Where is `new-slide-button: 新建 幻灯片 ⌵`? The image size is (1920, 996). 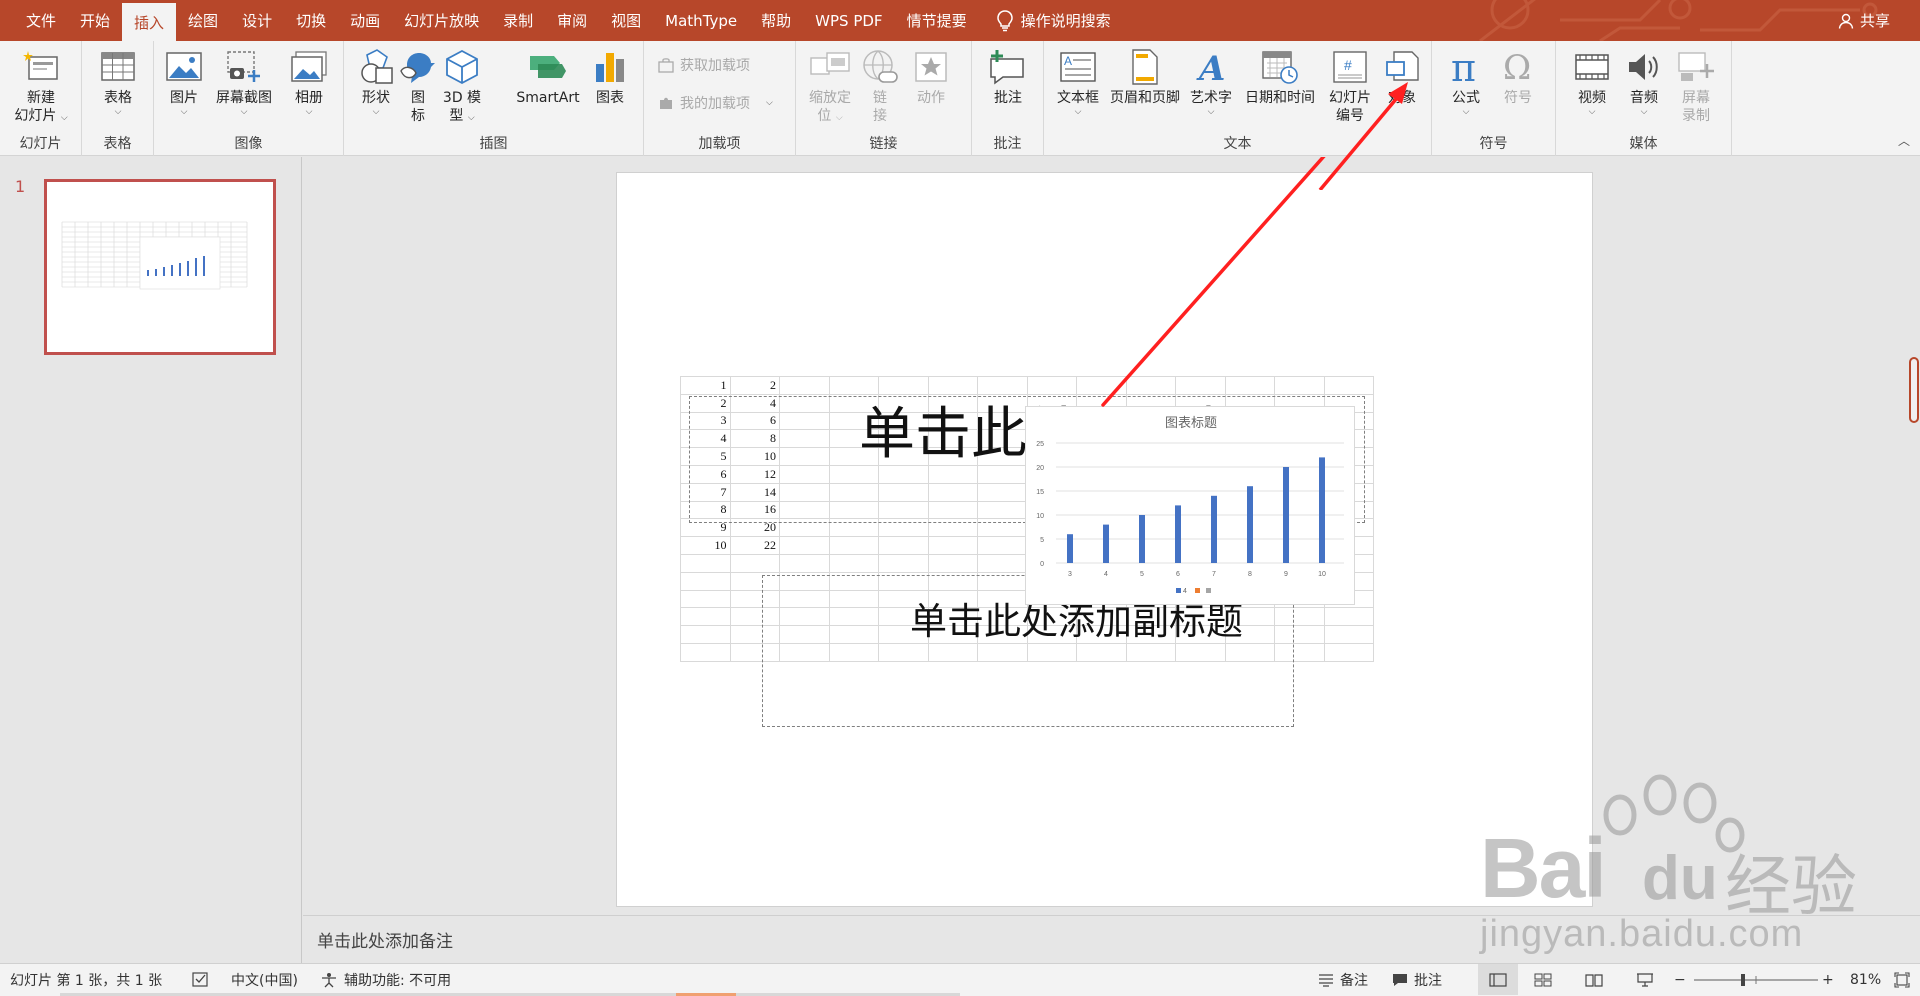 new-slide-button: 新建 幻灯片 ⌵ is located at coordinates (41, 86).